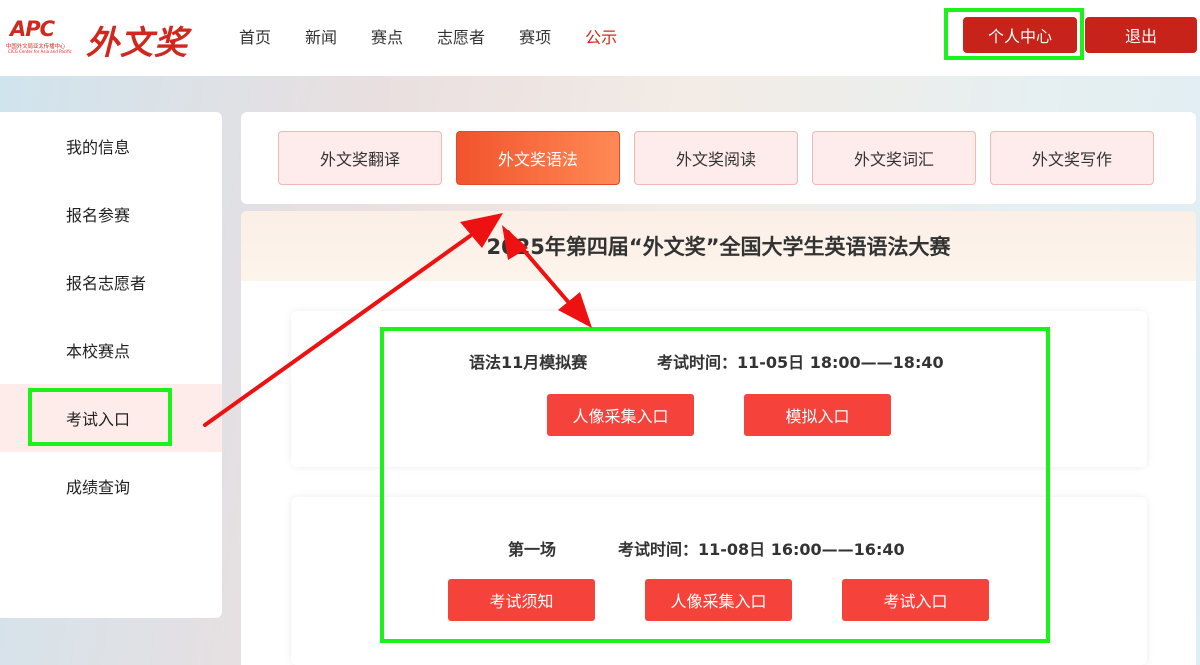  What do you see at coordinates (800, 362) in the screenshot?
I see `exam-time: 考试时间：11-05日 18:00——18:40` at bounding box center [800, 362].